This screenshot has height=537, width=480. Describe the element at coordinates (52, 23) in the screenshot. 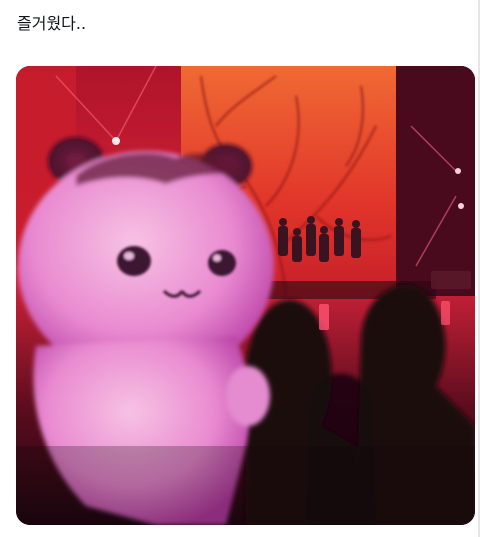

I see `post-text: 즐거웠다..` at that location.